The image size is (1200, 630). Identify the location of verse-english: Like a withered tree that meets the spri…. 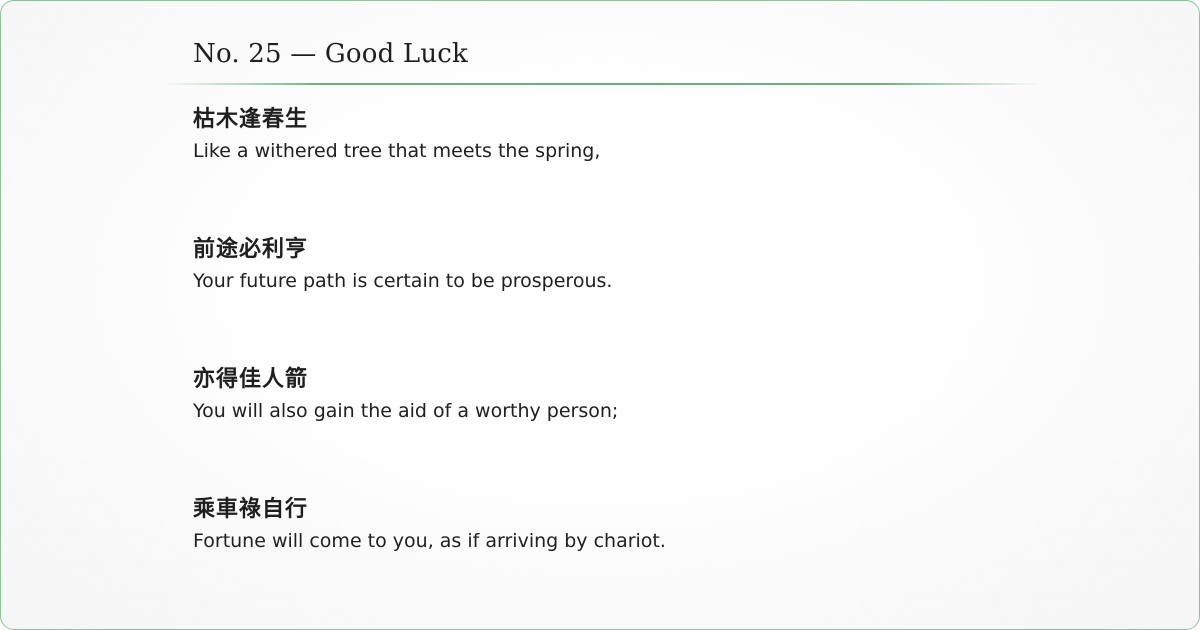
(397, 151).